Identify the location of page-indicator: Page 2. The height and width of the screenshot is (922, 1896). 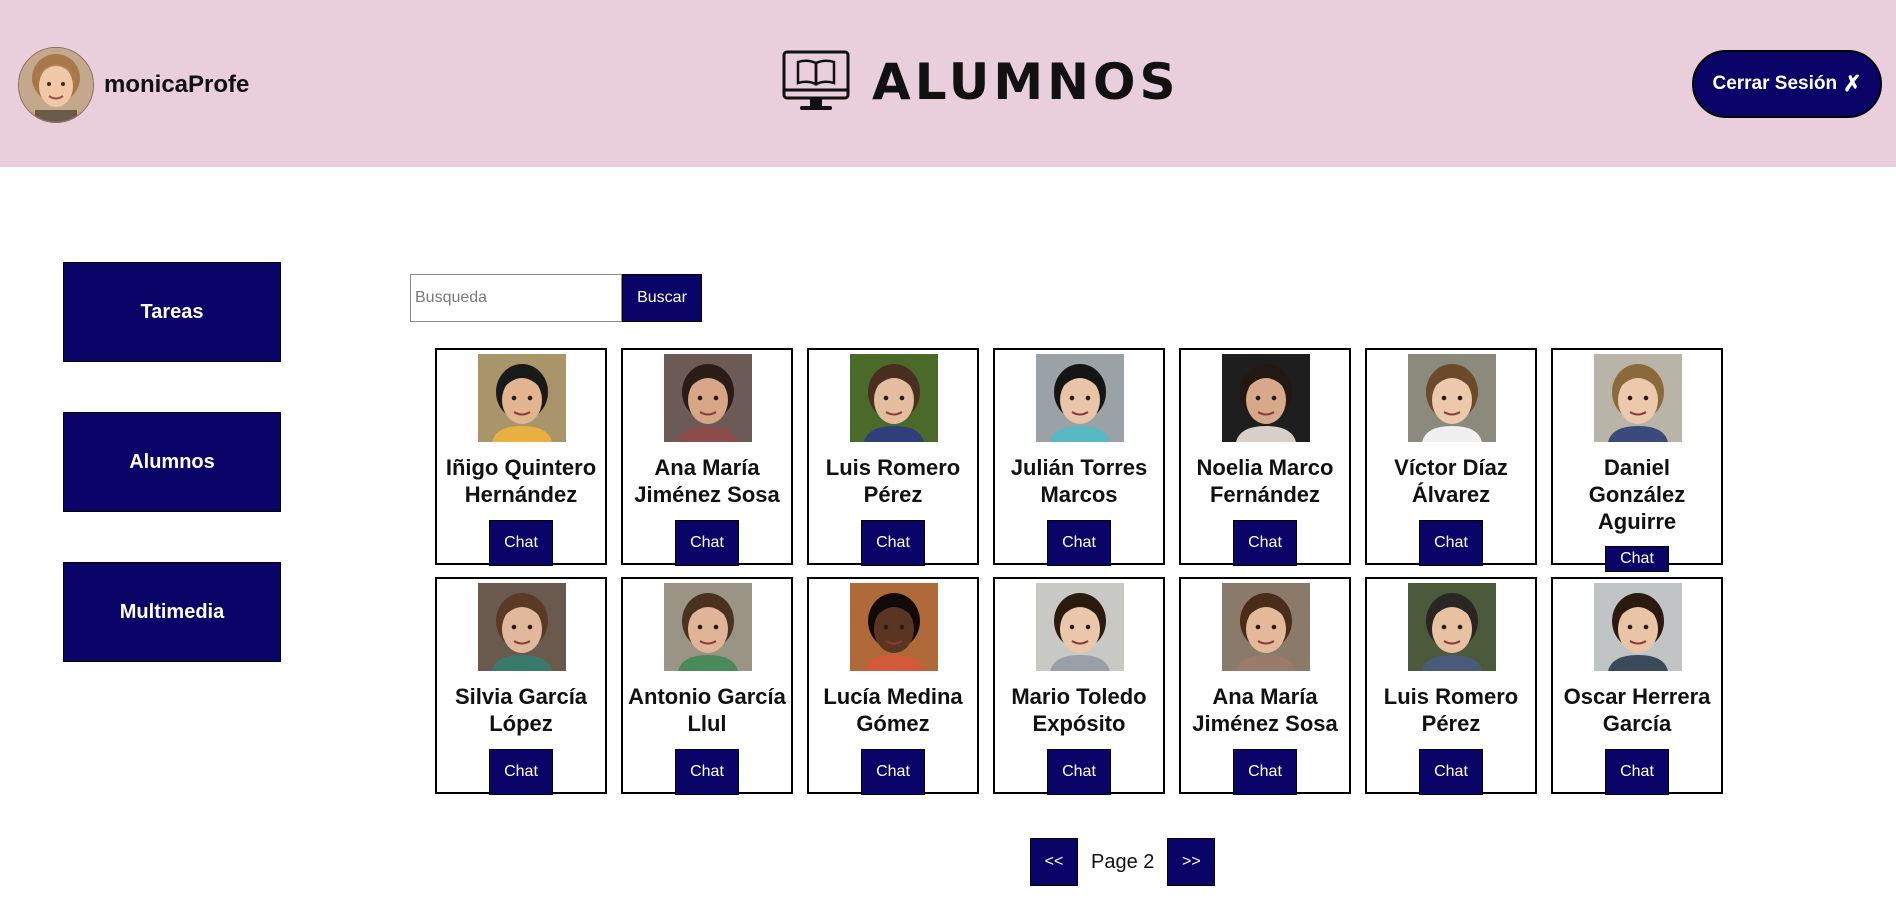
(1123, 861).